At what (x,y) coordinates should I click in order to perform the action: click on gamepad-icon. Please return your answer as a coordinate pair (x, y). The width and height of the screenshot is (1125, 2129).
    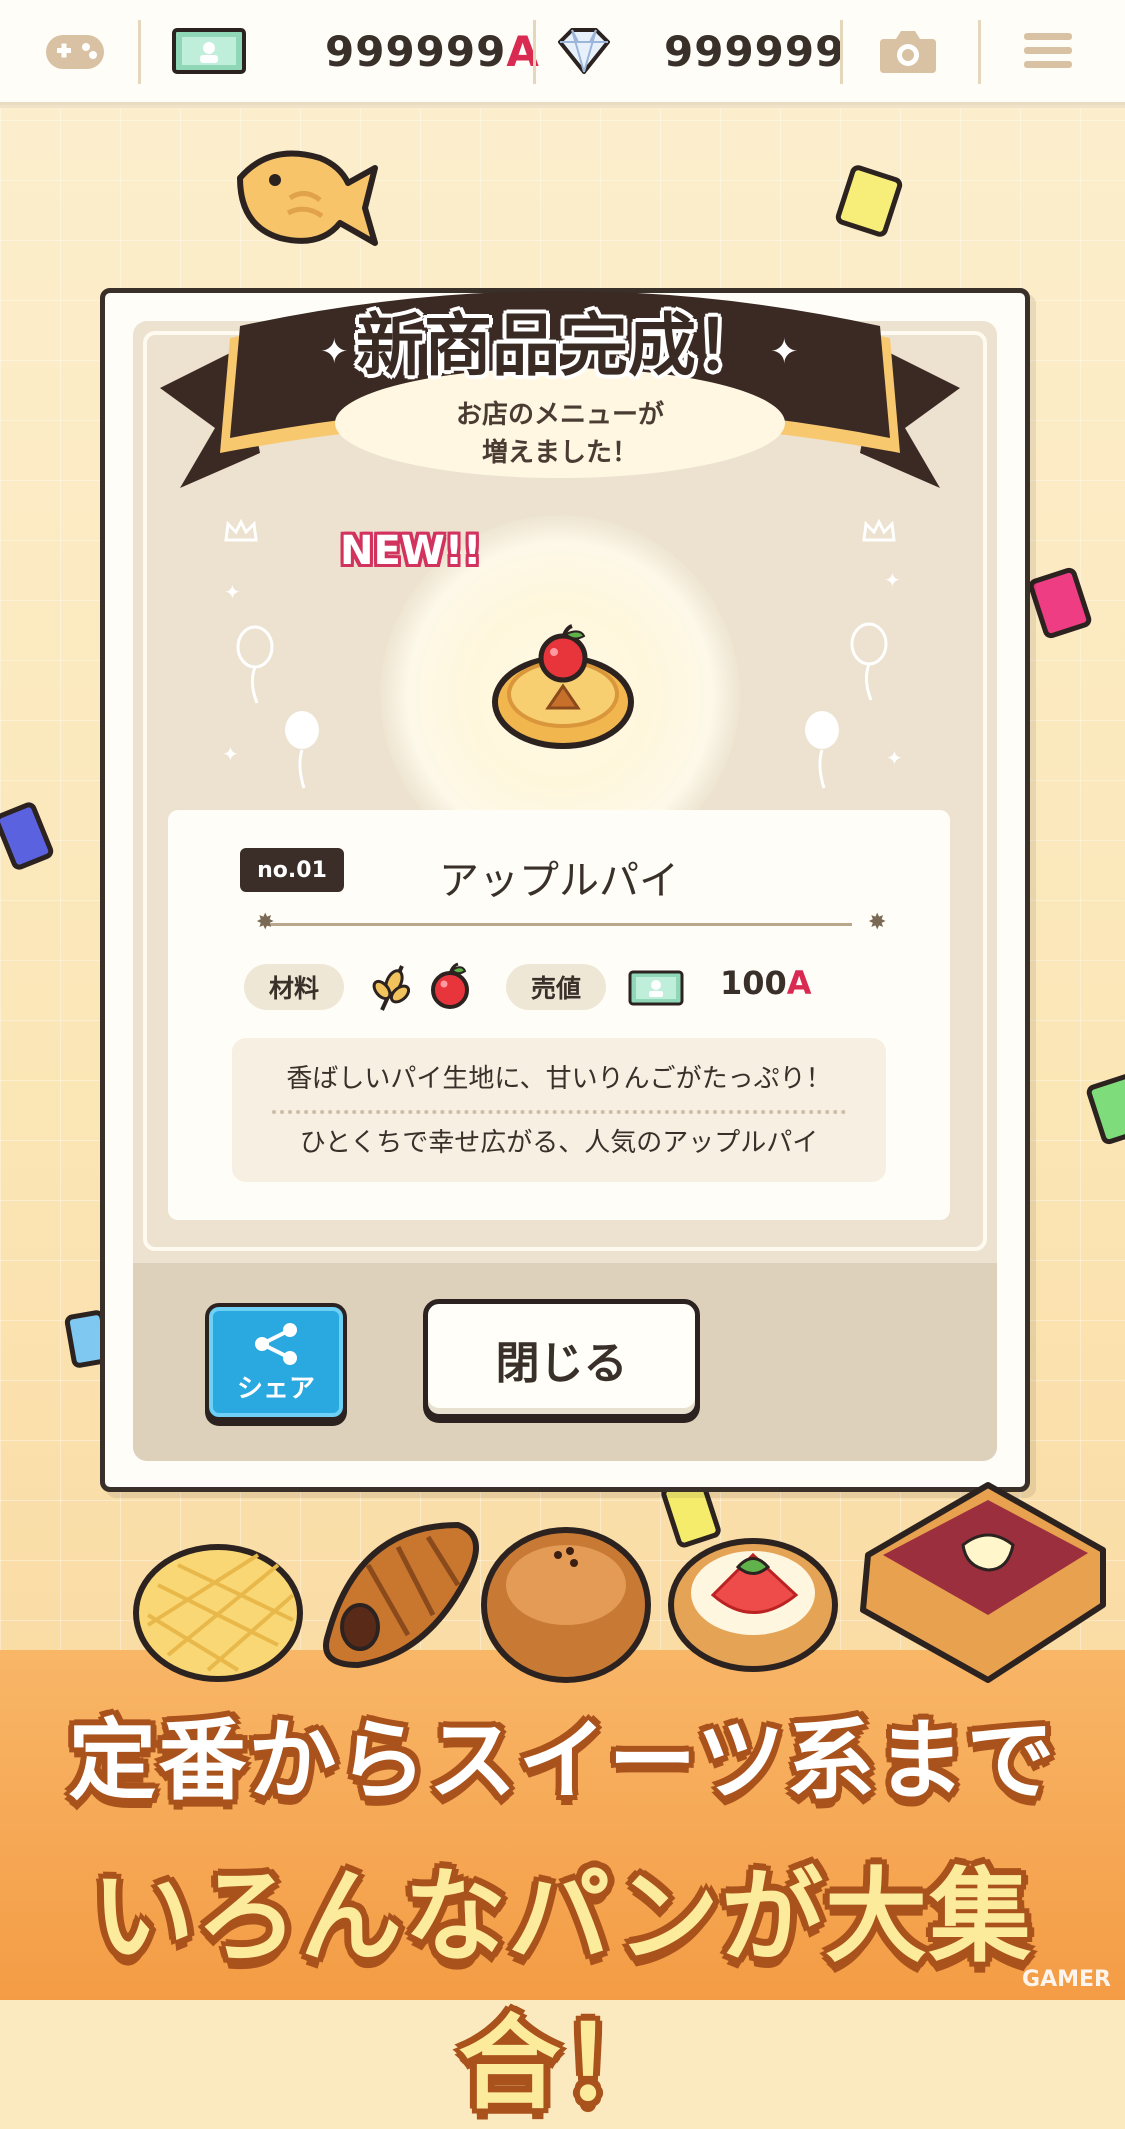
    Looking at the image, I should click on (75, 52).